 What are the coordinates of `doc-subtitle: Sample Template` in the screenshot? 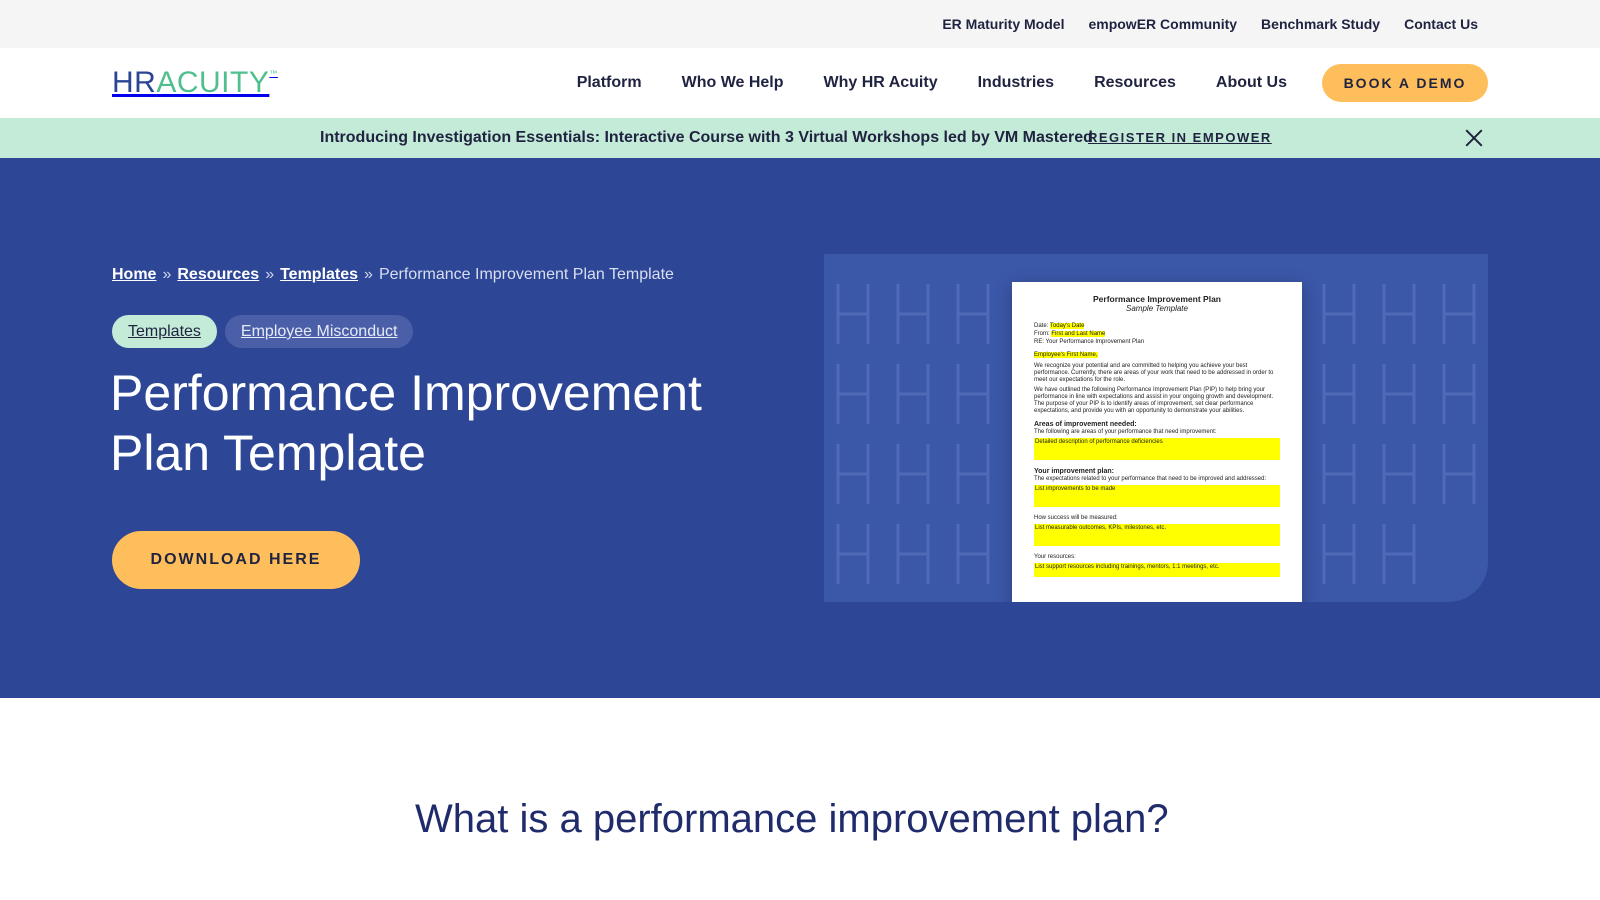 It's located at (1157, 308).